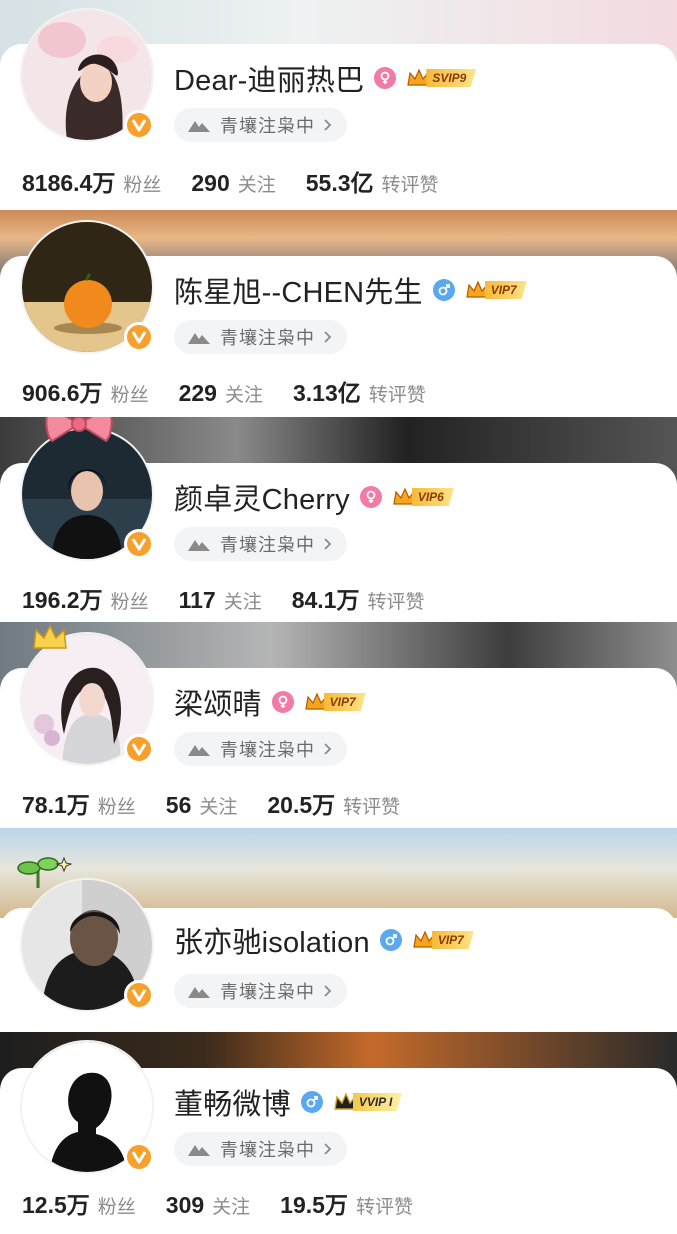 The width and height of the screenshot is (677, 1234). I want to click on name-row: 梁颂晴 VIP7, so click(270, 702).